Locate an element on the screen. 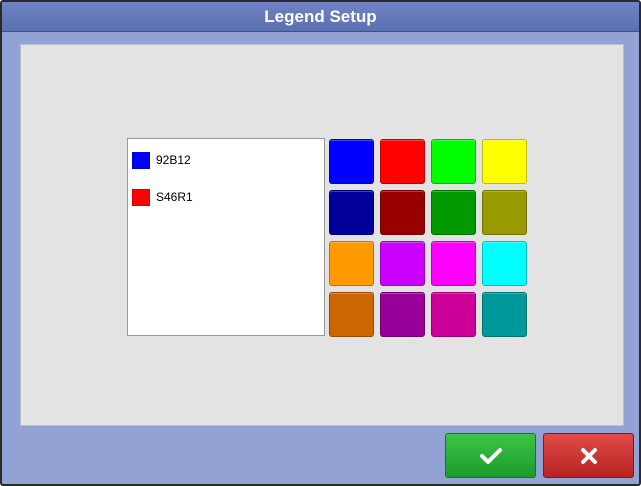 Image resolution: width=641 pixels, height=486 pixels. ok-button is located at coordinates (490, 455).